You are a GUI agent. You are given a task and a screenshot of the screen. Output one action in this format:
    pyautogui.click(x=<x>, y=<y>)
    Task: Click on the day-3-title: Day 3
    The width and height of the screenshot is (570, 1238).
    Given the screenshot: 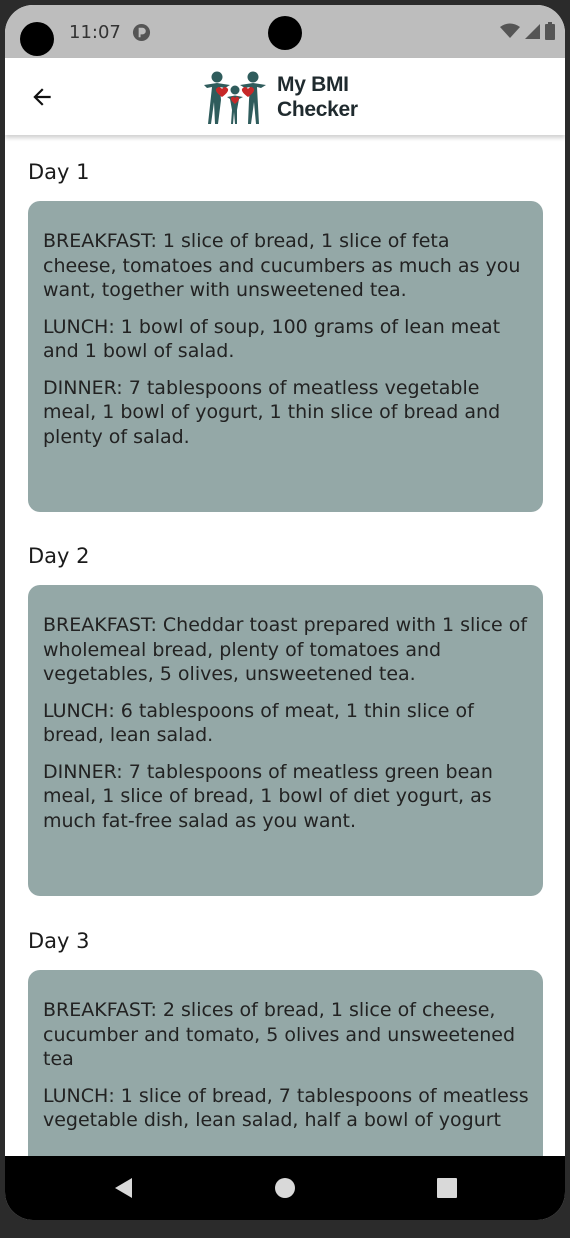 What is the action you would take?
    pyautogui.click(x=59, y=941)
    